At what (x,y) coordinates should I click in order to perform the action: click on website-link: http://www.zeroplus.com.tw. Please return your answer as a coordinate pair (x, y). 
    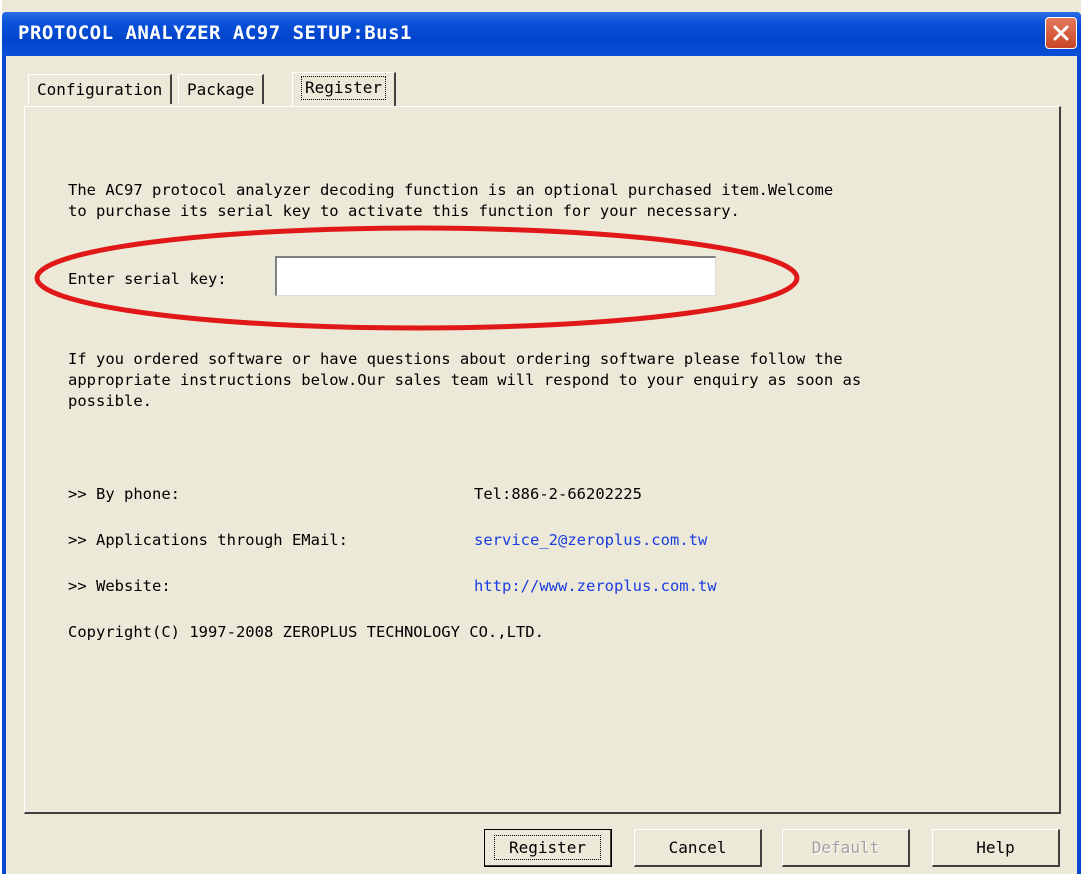
    Looking at the image, I should click on (595, 586).